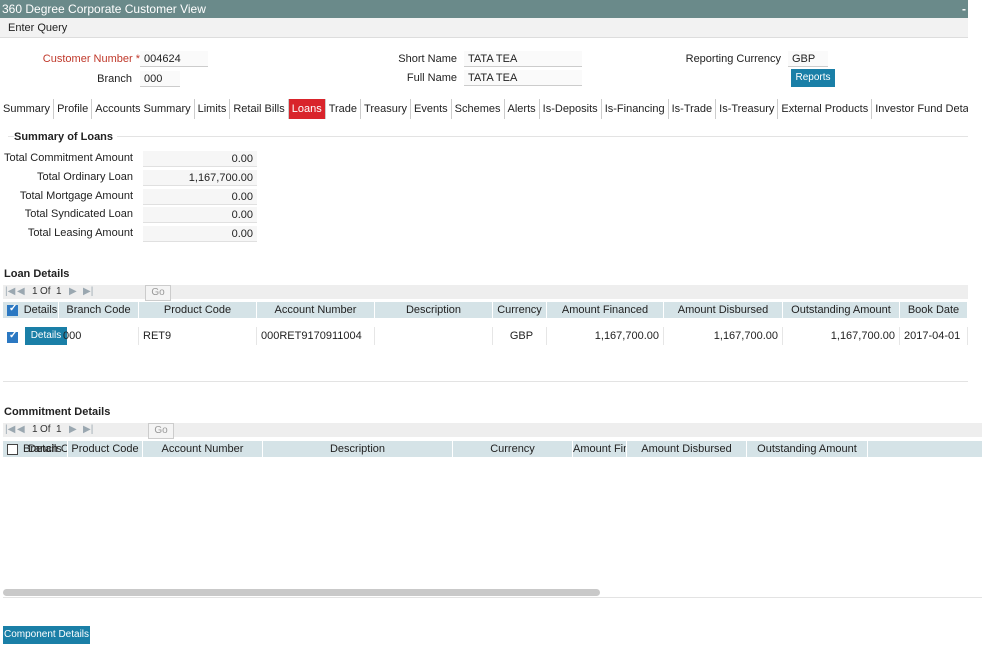 This screenshot has width=982, height=647. Describe the element at coordinates (571, 109) in the screenshot. I see `tab-is-deposits: Is-Deposits` at that location.